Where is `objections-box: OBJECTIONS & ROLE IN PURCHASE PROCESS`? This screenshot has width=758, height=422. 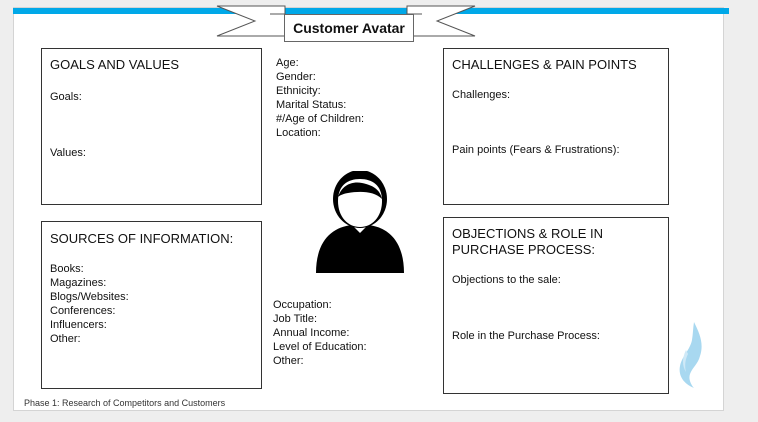
objections-box: OBJECTIONS & ROLE IN PURCHASE PROCESS is located at coordinates (556, 305).